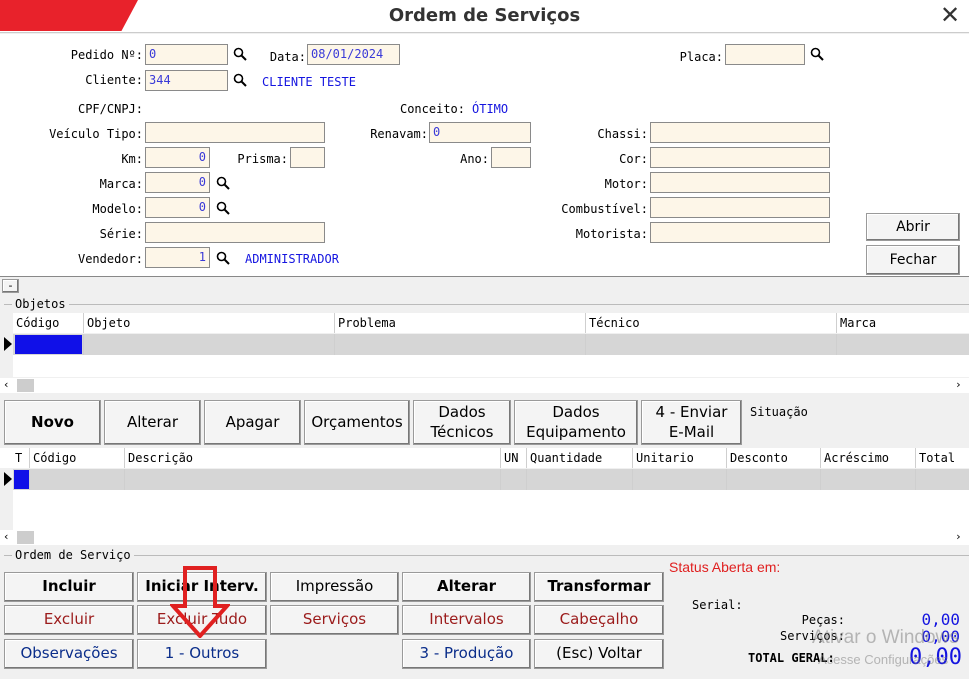 This screenshot has height=679, width=969. What do you see at coordinates (511, 157) in the screenshot?
I see `ano-input` at bounding box center [511, 157].